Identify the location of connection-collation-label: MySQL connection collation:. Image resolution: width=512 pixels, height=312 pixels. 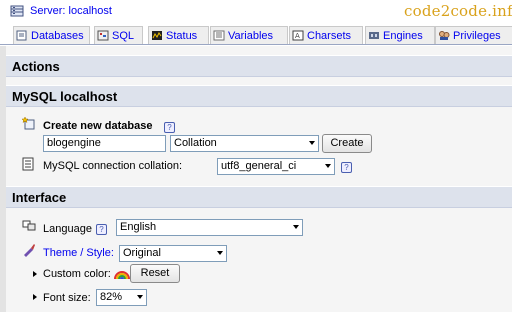
(112, 166).